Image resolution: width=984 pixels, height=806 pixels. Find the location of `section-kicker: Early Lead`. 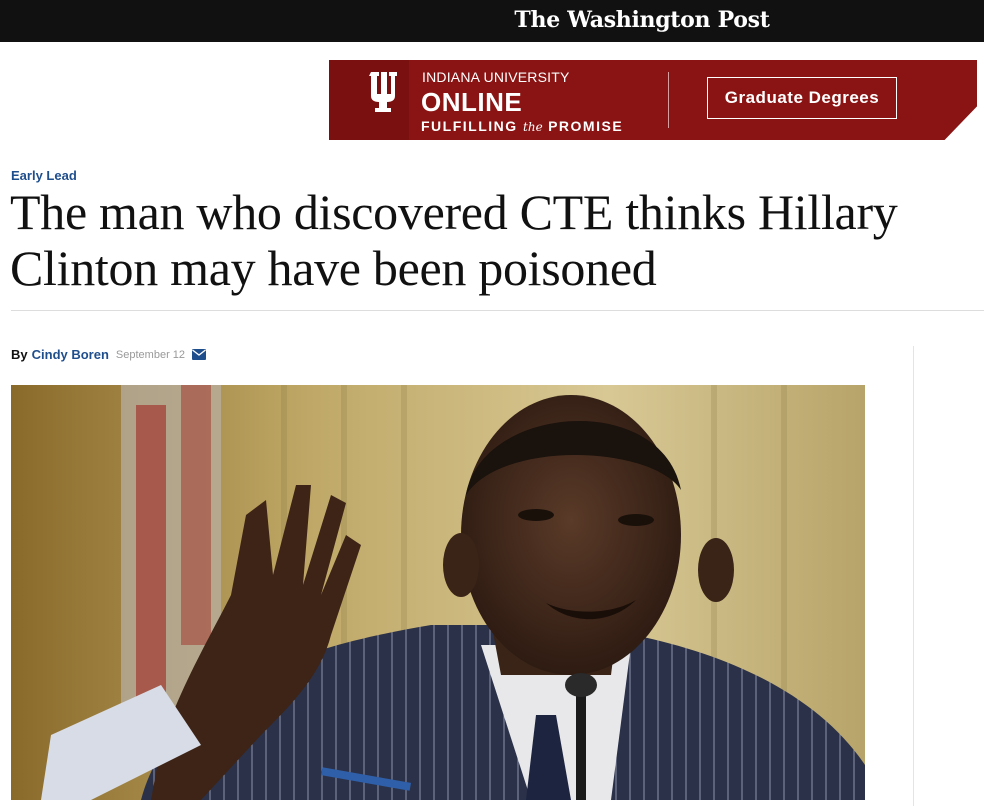

section-kicker: Early Lead is located at coordinates (44, 175).